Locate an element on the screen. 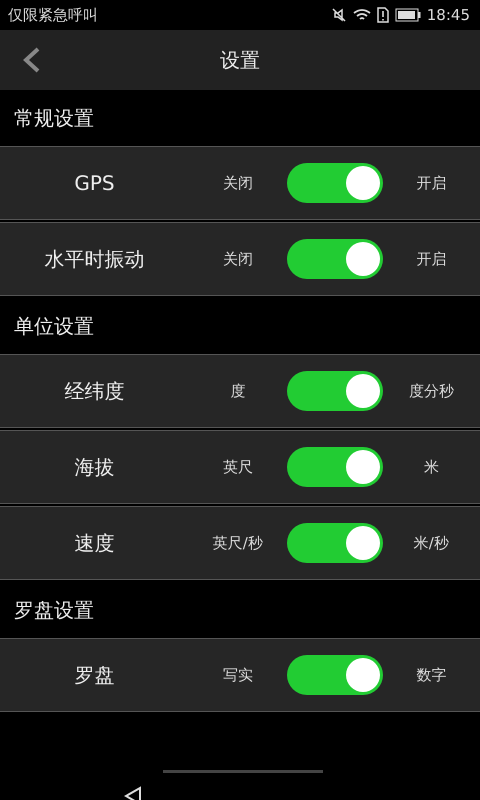 This screenshot has height=800, width=480. setting-label: 海拔 is located at coordinates (95, 467).